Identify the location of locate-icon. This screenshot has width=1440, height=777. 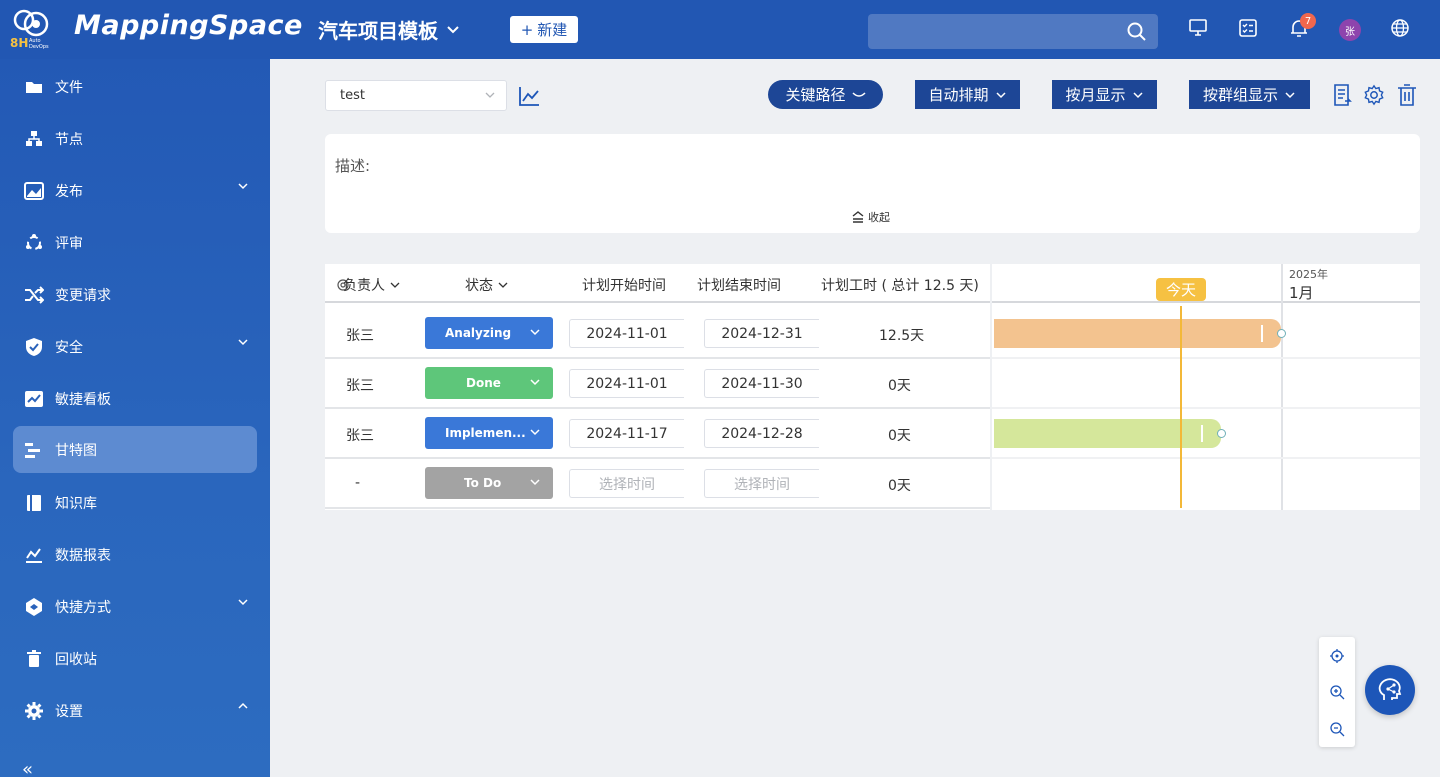
(1337, 656).